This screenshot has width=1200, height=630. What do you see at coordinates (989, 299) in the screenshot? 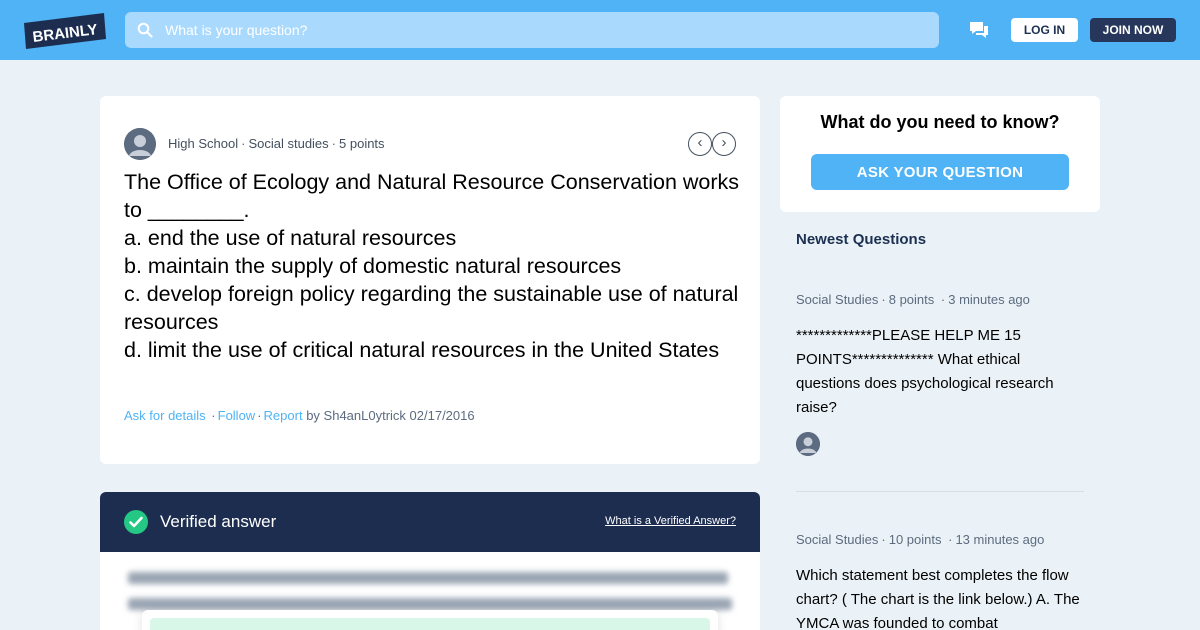
I see `time-ago: 3 minutes ago` at bounding box center [989, 299].